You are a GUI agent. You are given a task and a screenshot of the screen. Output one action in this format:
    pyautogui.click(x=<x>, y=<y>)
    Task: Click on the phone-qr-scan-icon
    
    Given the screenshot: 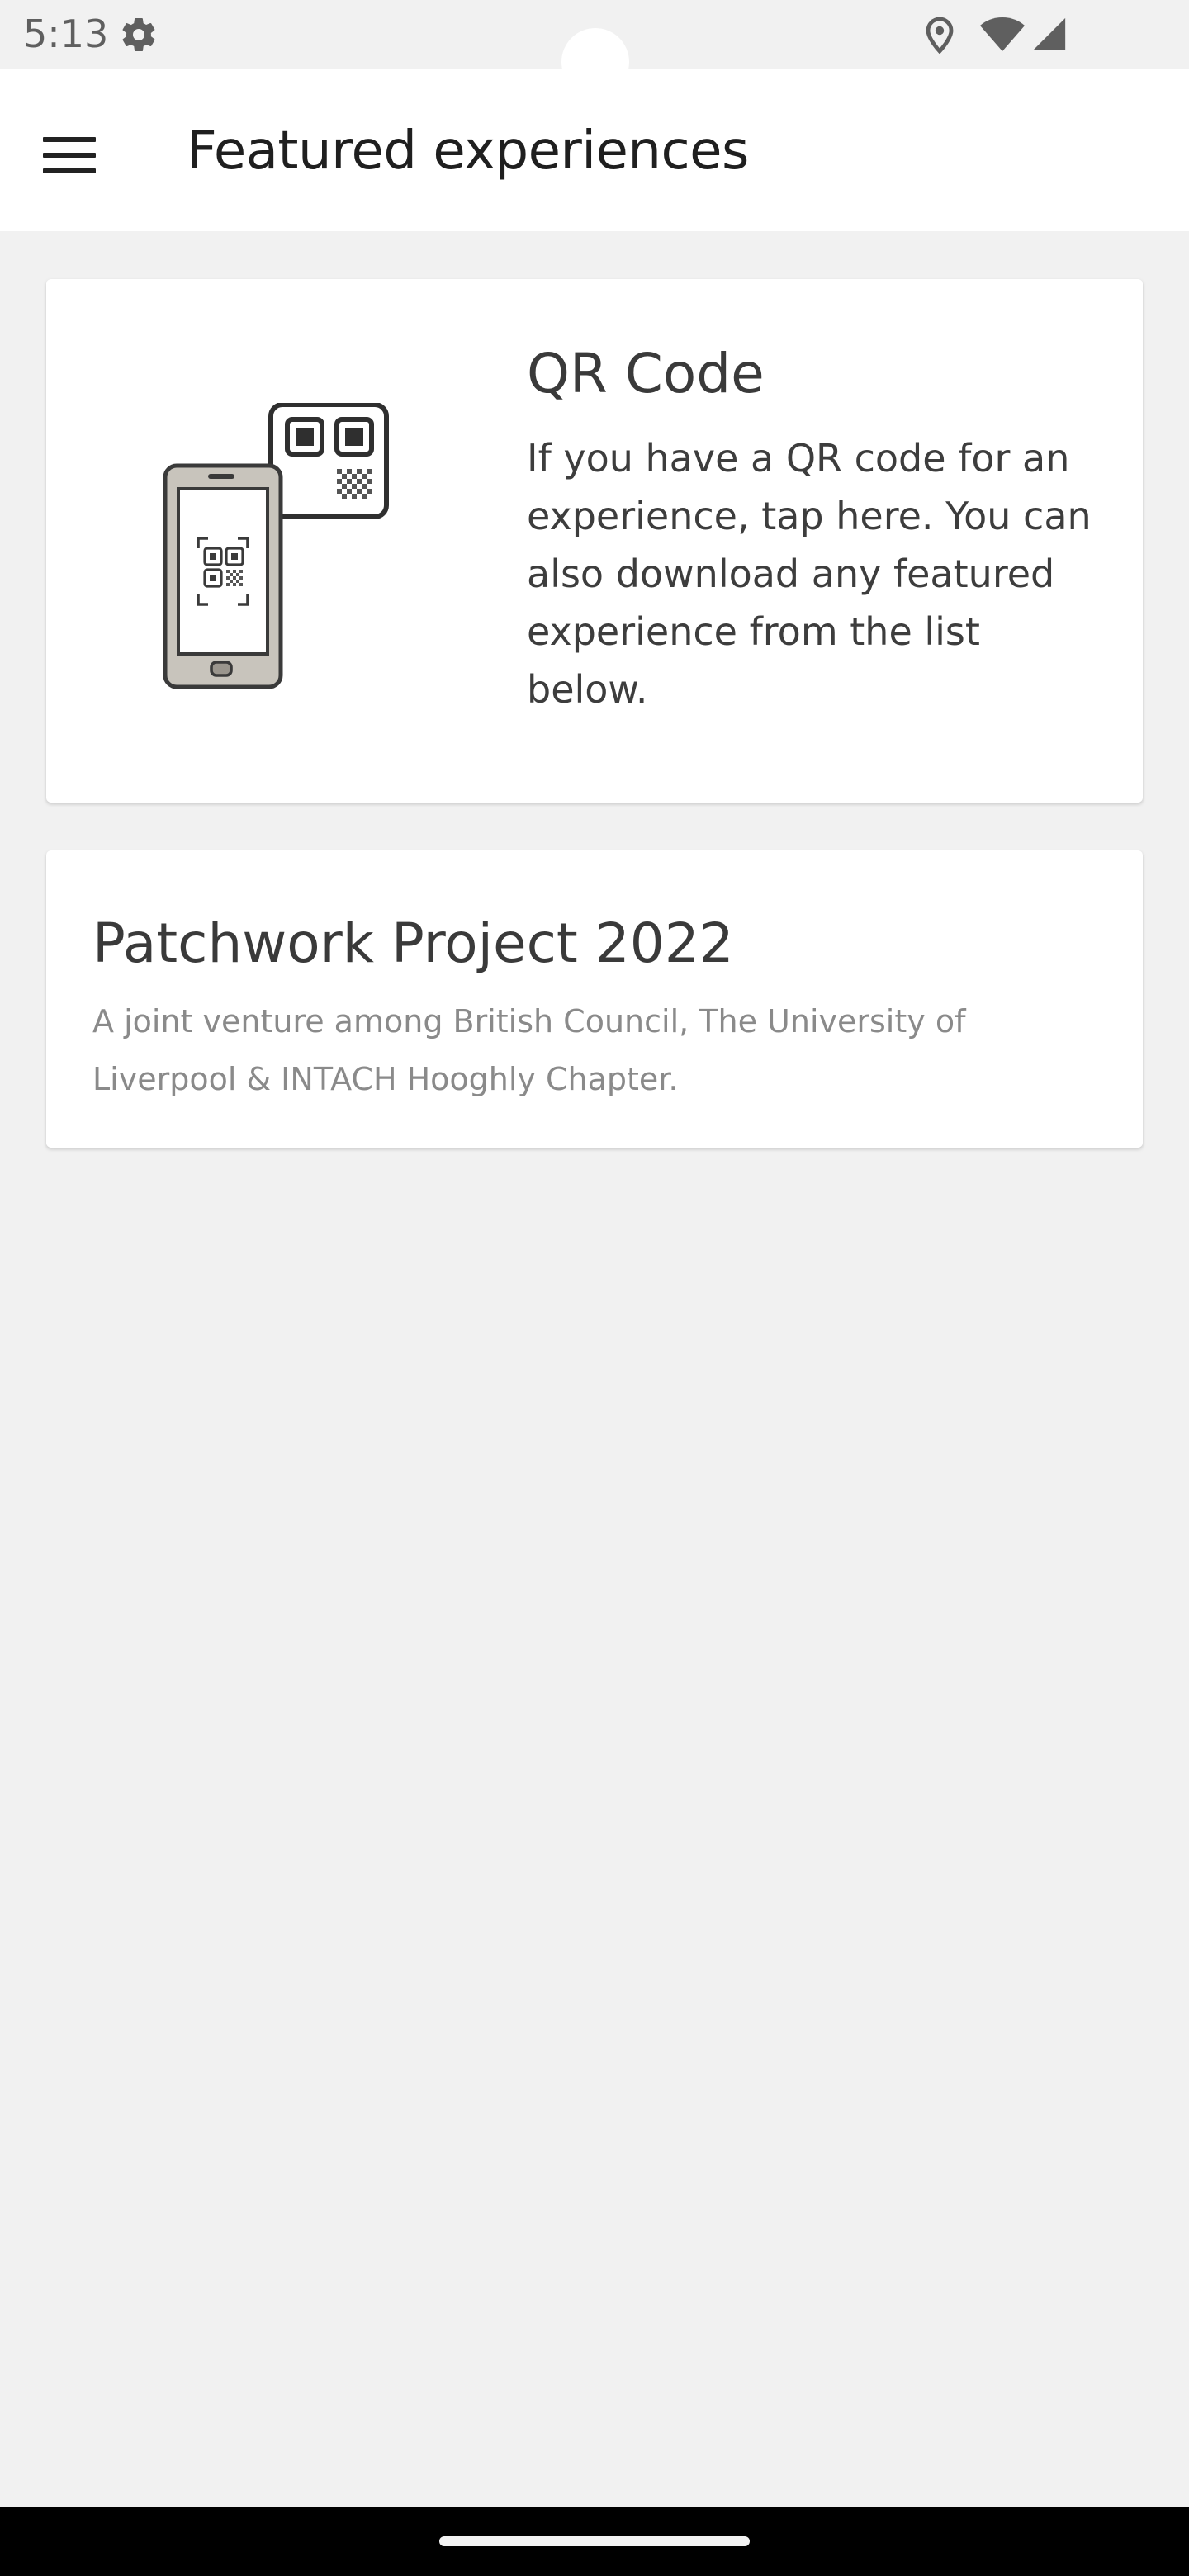 What is the action you would take?
    pyautogui.click(x=276, y=546)
    